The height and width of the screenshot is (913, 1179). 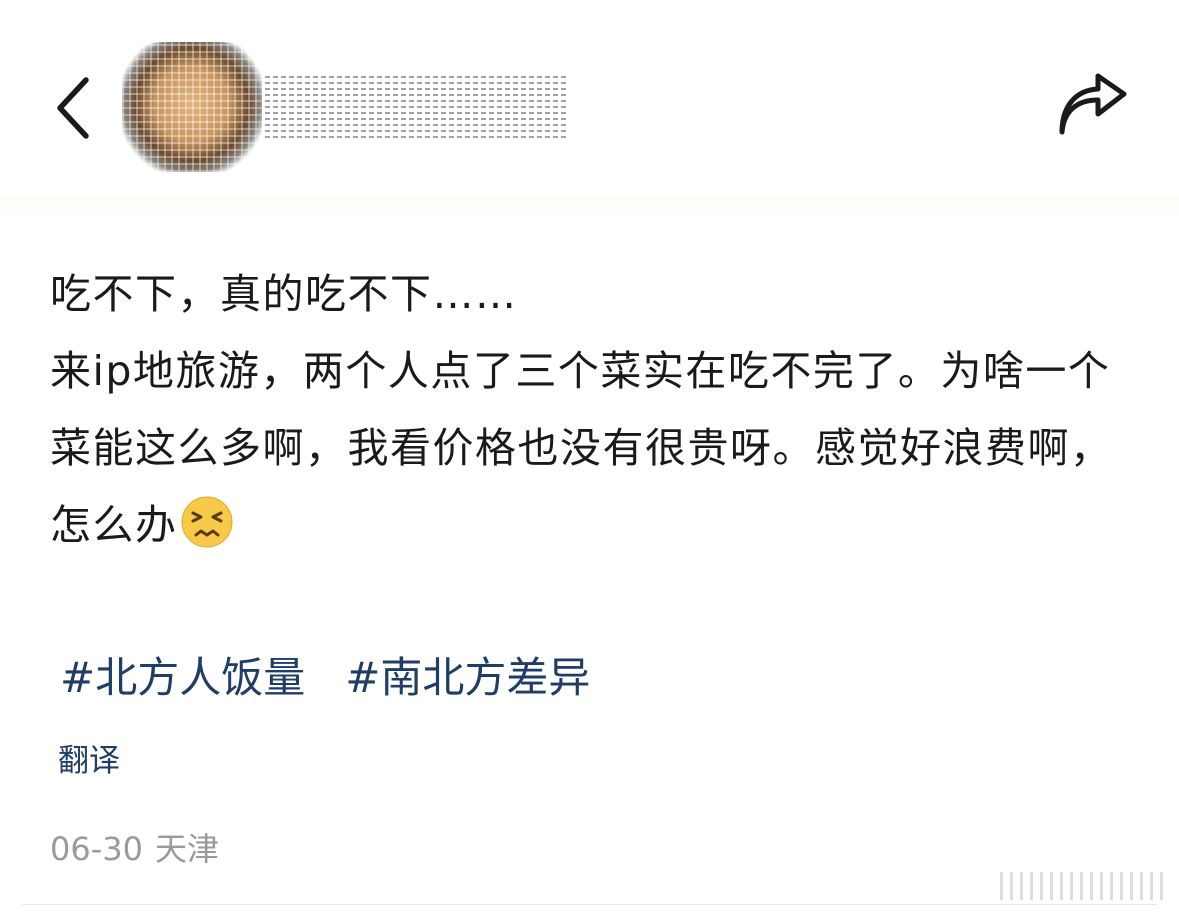 What do you see at coordinates (186, 849) in the screenshot?
I see `post-location: 天津` at bounding box center [186, 849].